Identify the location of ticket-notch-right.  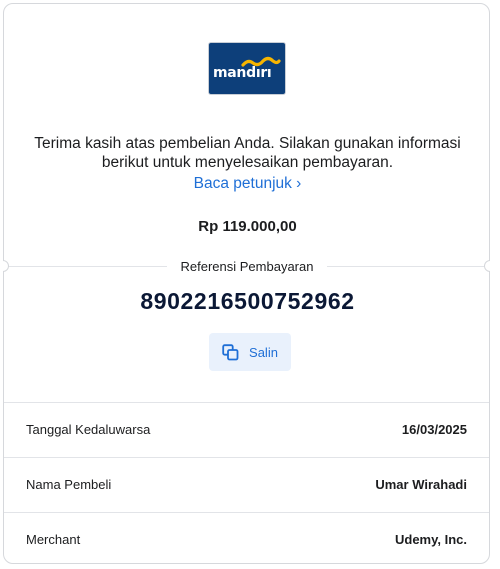
(487, 266).